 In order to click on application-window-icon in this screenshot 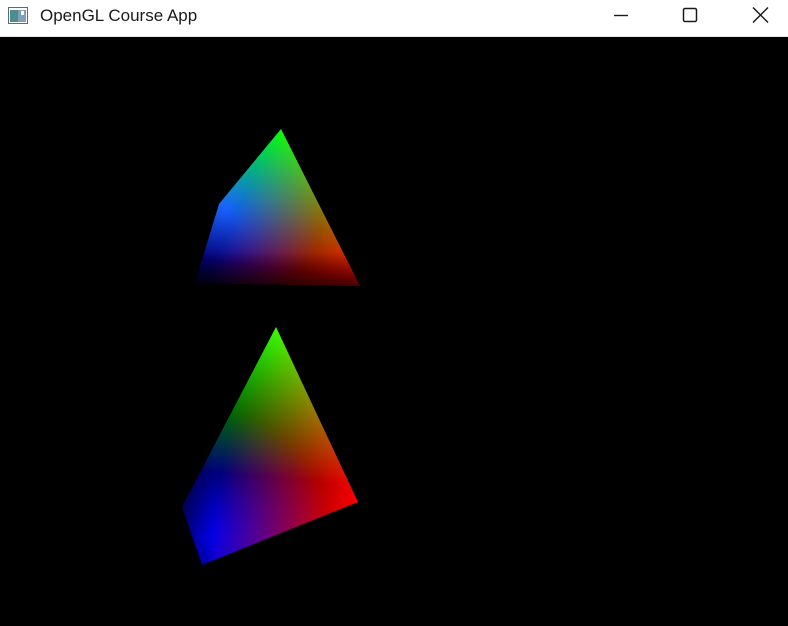, I will do `click(18, 16)`.